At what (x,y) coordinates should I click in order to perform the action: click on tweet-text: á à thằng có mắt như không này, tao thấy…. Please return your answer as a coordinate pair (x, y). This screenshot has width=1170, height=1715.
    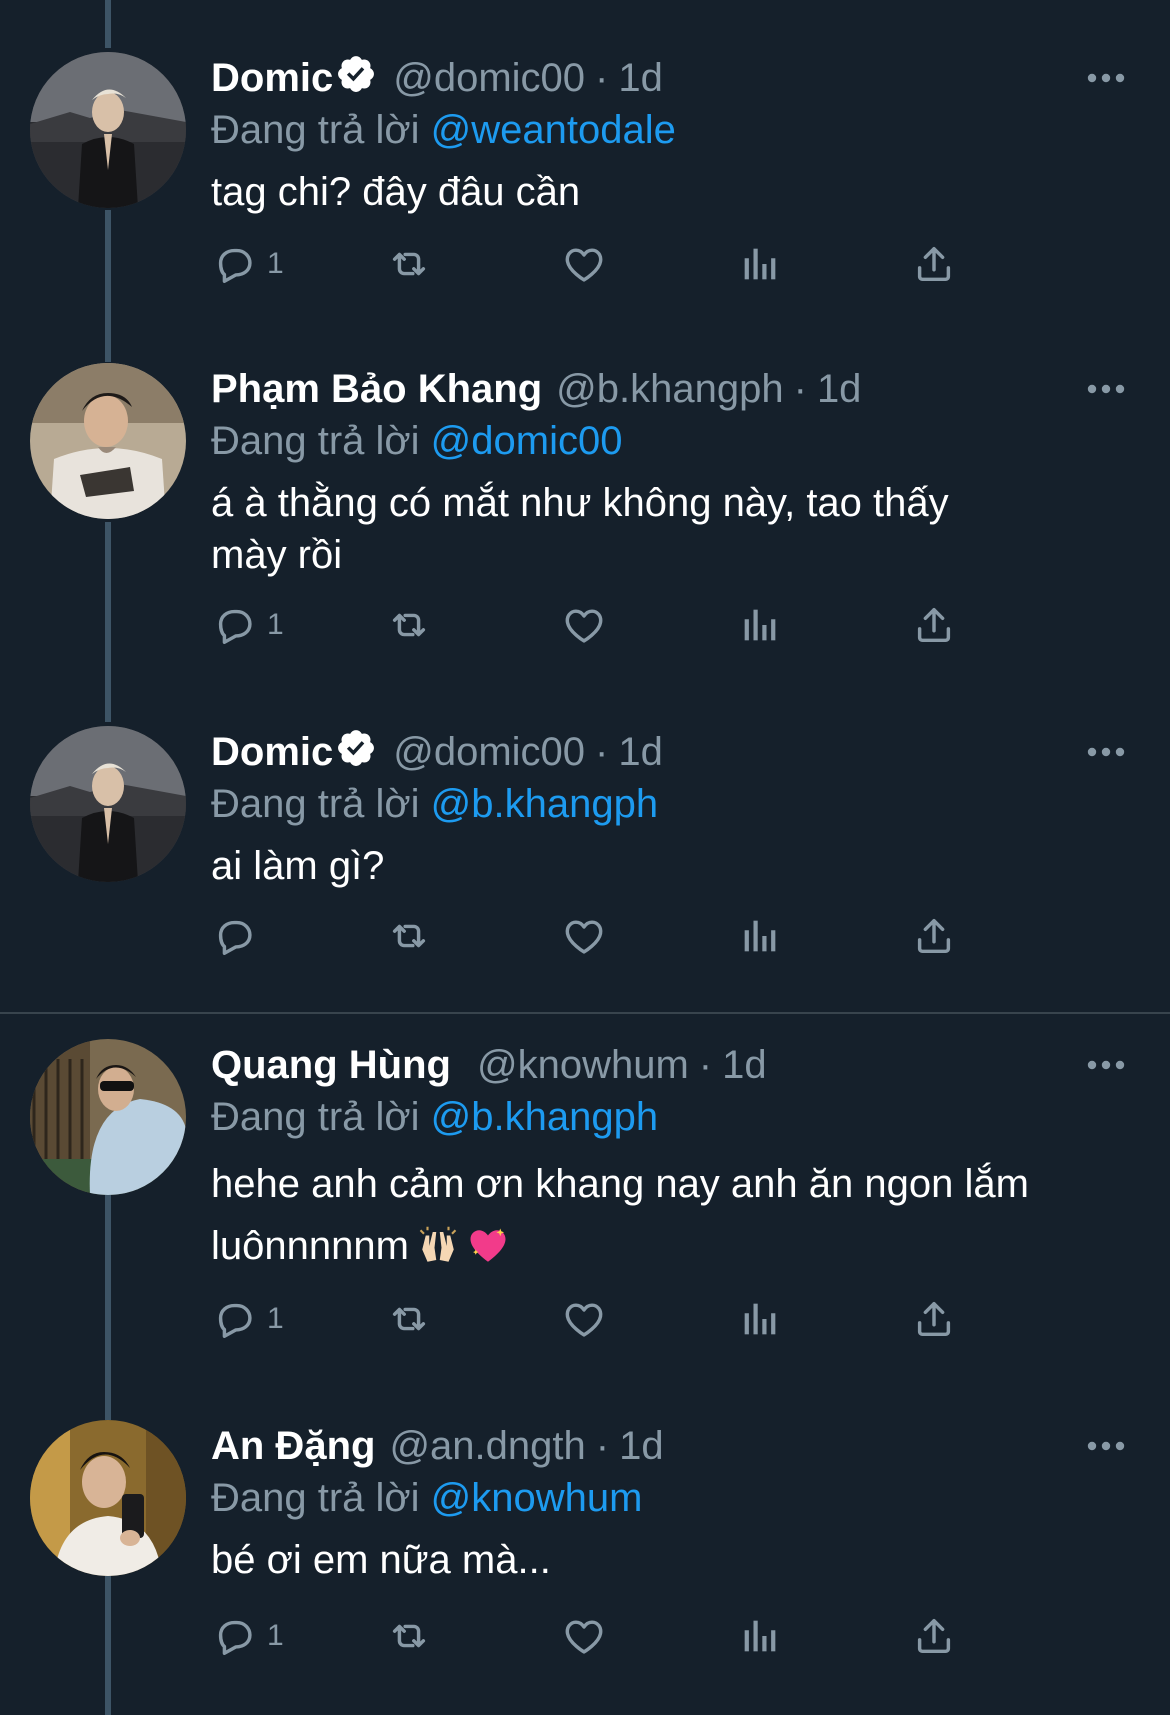
    Looking at the image, I should click on (580, 529).